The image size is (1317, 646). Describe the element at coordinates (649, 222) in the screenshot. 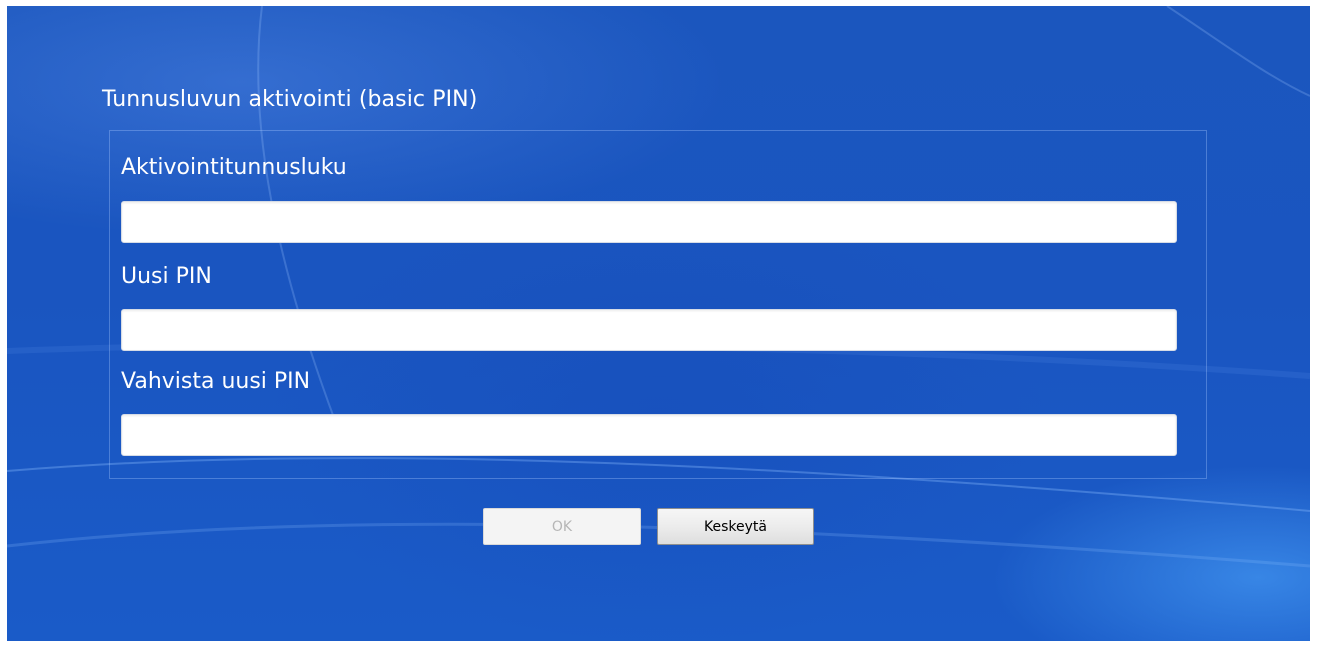

I see `activation-code-input` at that location.